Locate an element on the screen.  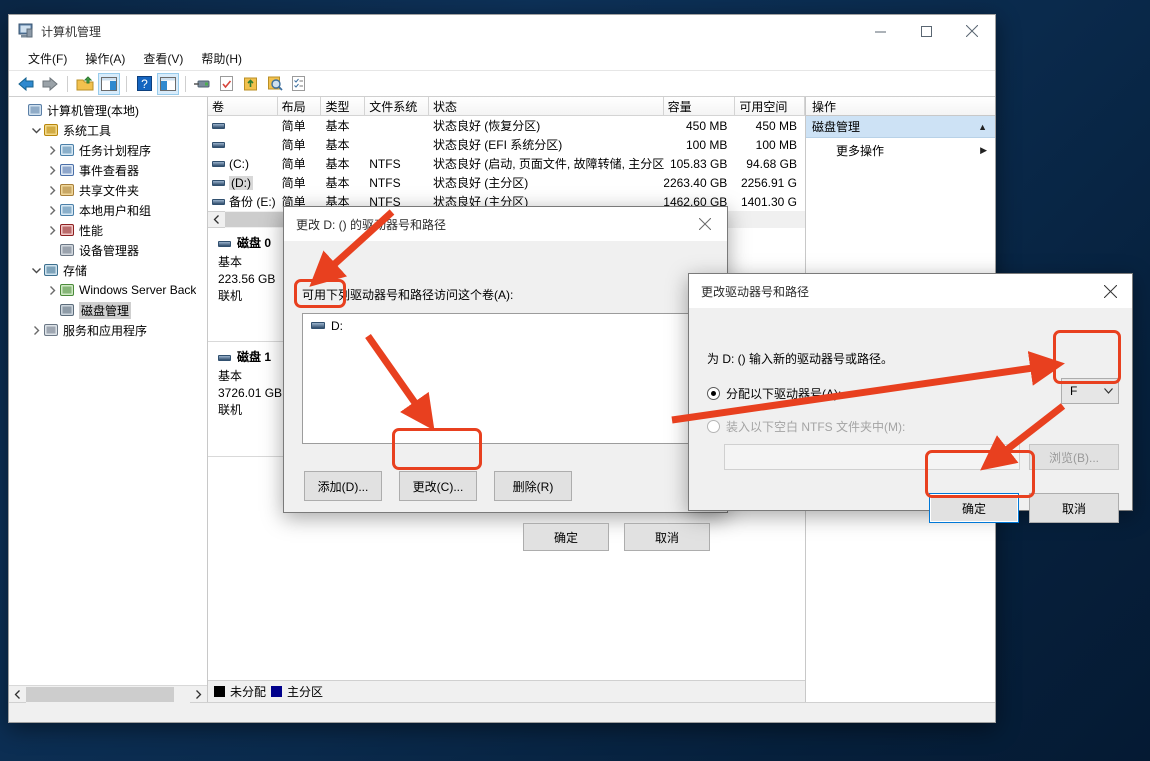
volume-column-header-6: 可用空间 is located at coordinates (770, 106).